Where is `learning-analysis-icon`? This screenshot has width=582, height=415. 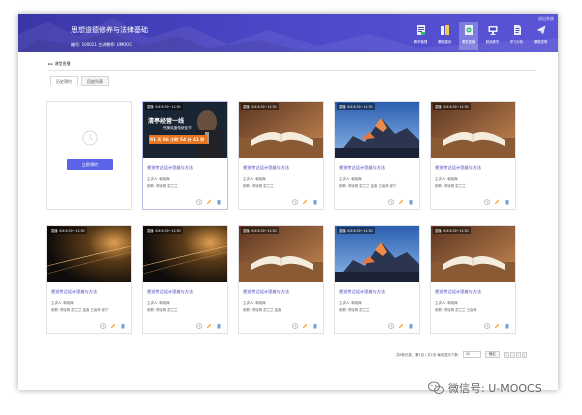 learning-analysis-icon is located at coordinates (517, 30).